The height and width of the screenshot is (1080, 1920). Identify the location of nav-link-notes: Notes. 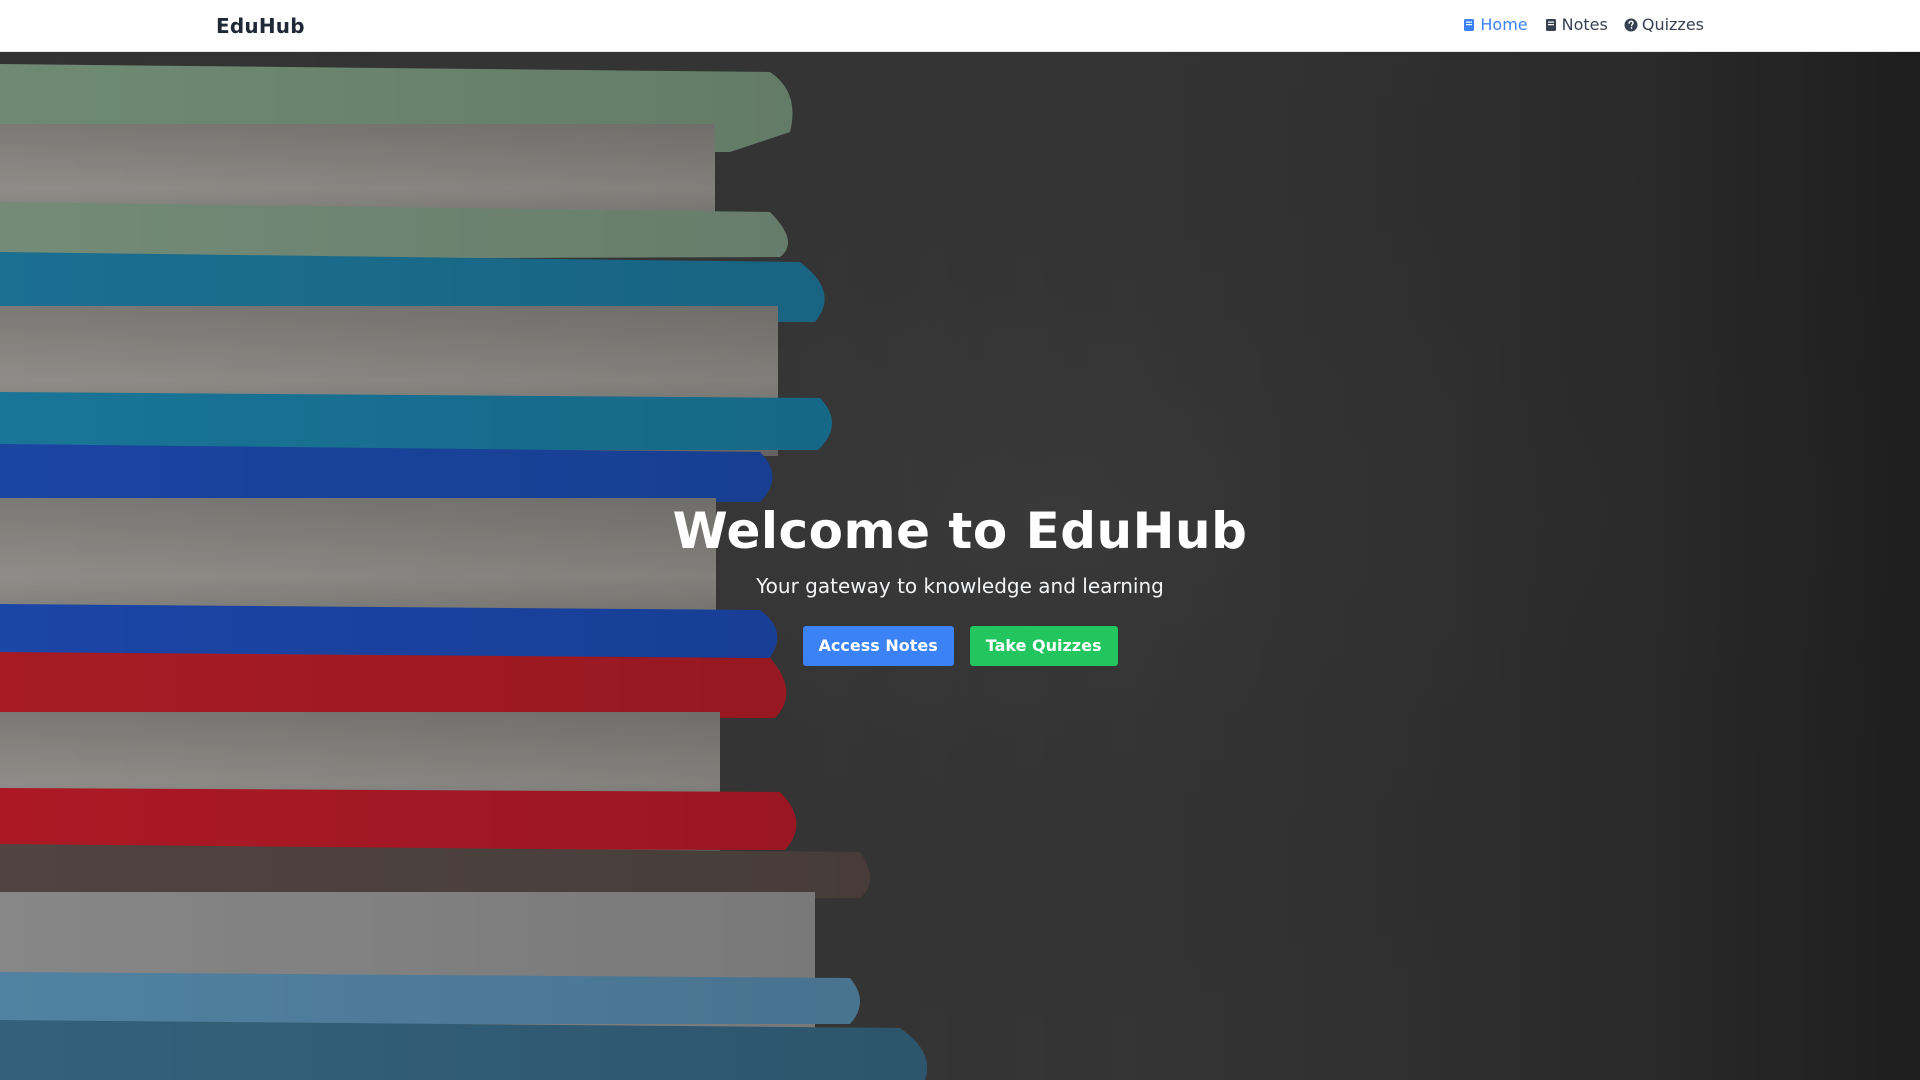
(1576, 24).